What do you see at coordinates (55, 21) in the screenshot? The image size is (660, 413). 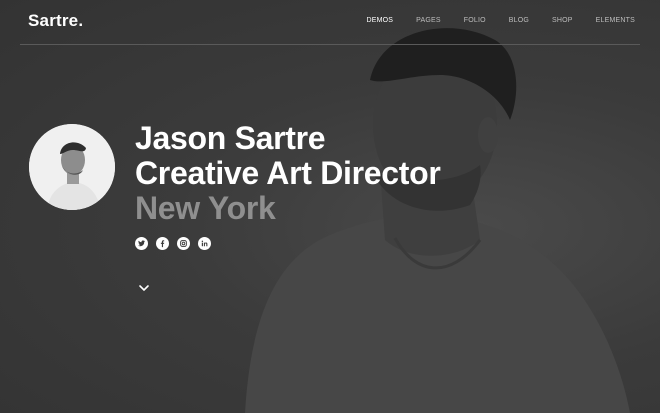 I see `site-logo: Sartre.` at bounding box center [55, 21].